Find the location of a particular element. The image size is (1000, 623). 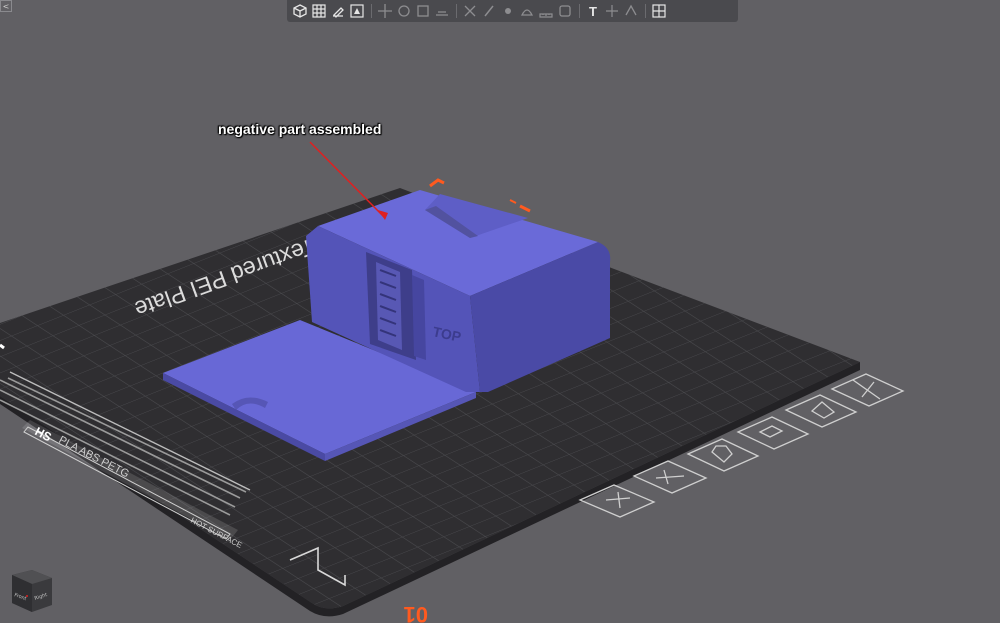

view-cube is located at coordinates (32, 591).